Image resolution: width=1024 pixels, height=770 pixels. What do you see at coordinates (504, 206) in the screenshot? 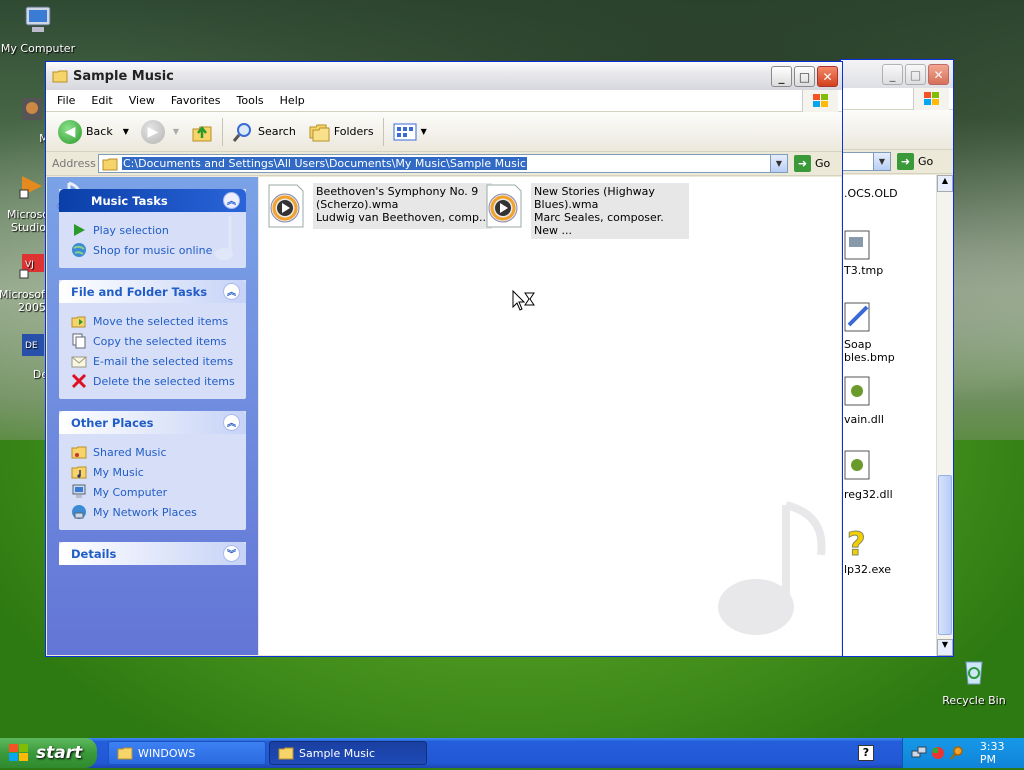
I see `wma-file-icon` at bounding box center [504, 206].